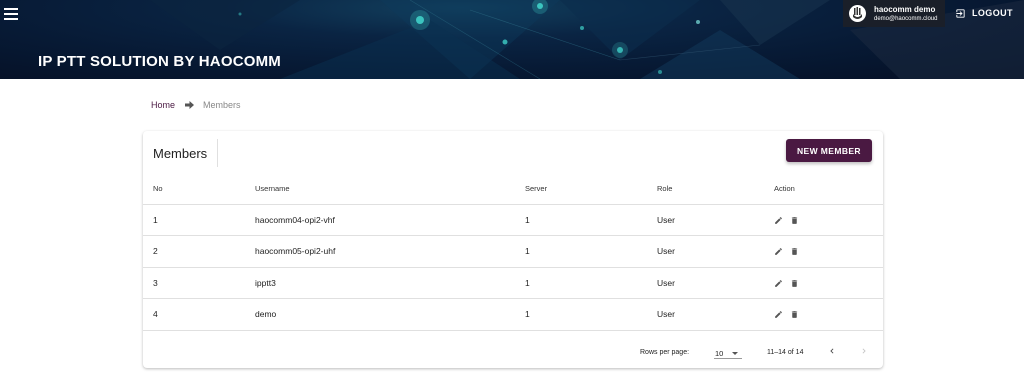 The image size is (1024, 390). I want to click on title-divider, so click(217, 153).